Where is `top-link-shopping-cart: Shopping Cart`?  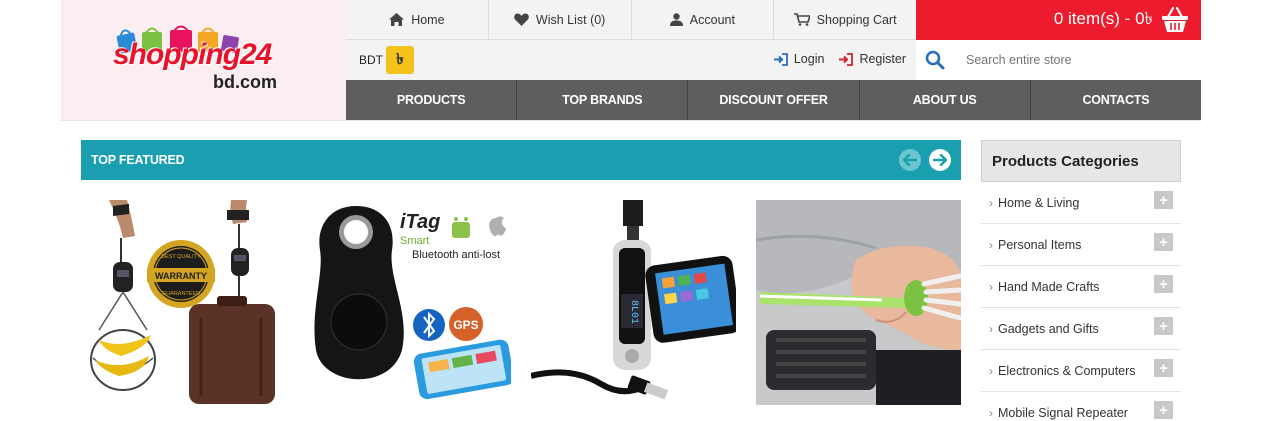
top-link-shopping-cart: Shopping Cart is located at coordinates (845, 19).